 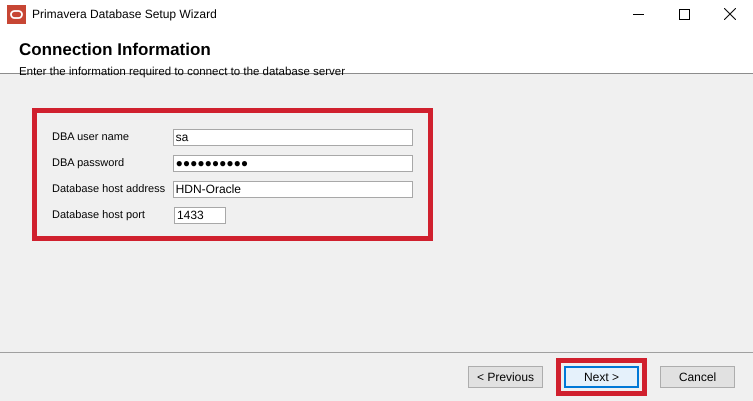 I want to click on input-field: ●●●●●●●●●●, so click(x=292, y=163).